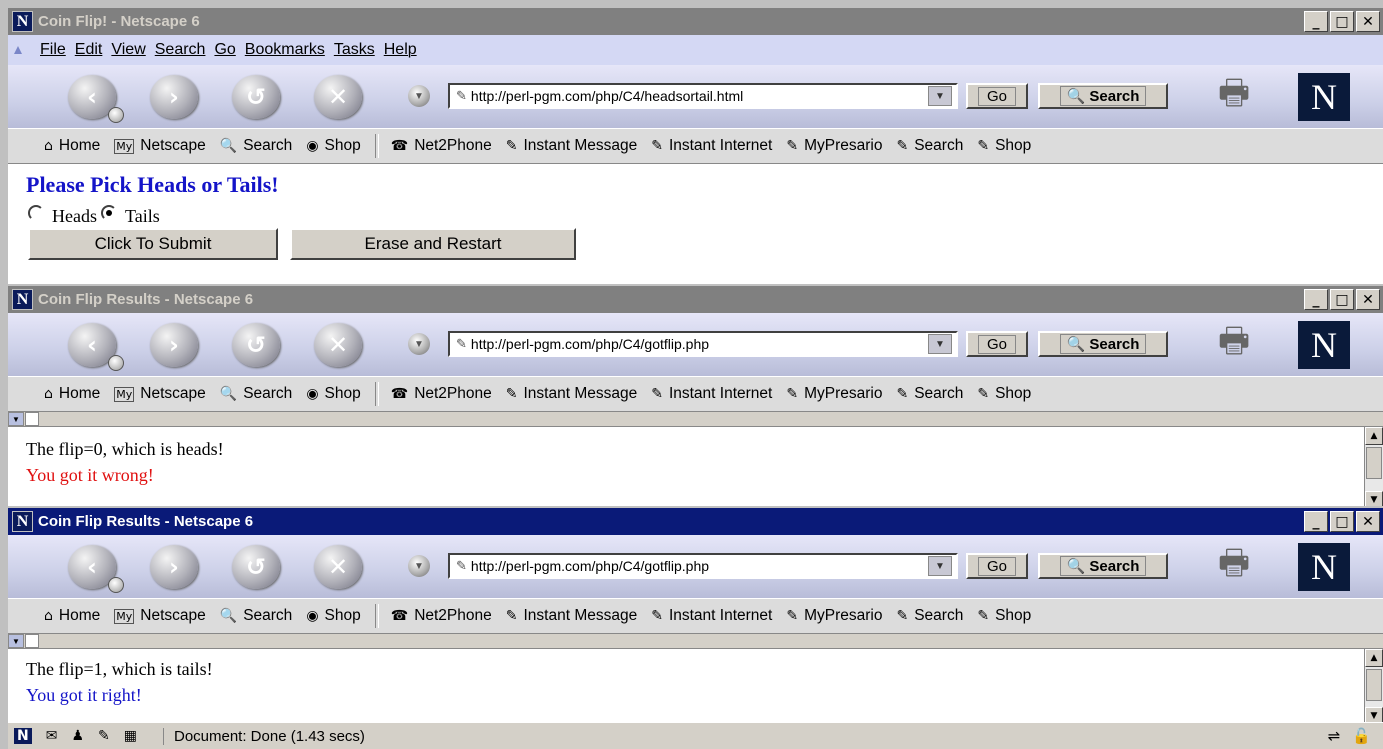 The height and width of the screenshot is (749, 1383). Describe the element at coordinates (18, 50) in the screenshot. I see `collapse-grip-icon` at that location.